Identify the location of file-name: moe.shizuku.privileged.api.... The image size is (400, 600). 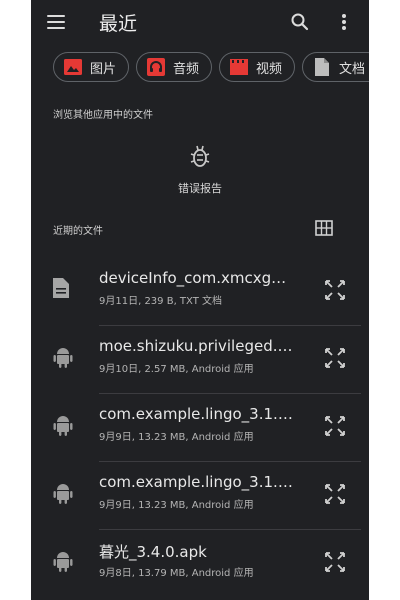
(197, 346).